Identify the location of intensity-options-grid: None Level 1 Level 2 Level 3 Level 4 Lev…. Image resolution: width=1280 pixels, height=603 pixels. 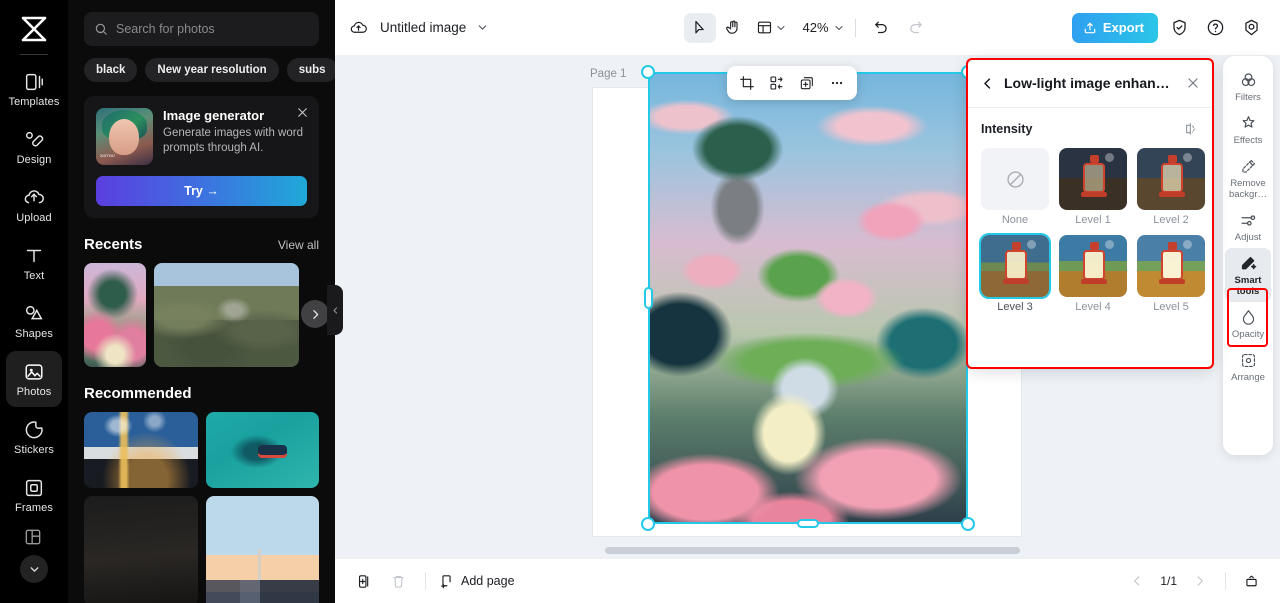
(1093, 230).